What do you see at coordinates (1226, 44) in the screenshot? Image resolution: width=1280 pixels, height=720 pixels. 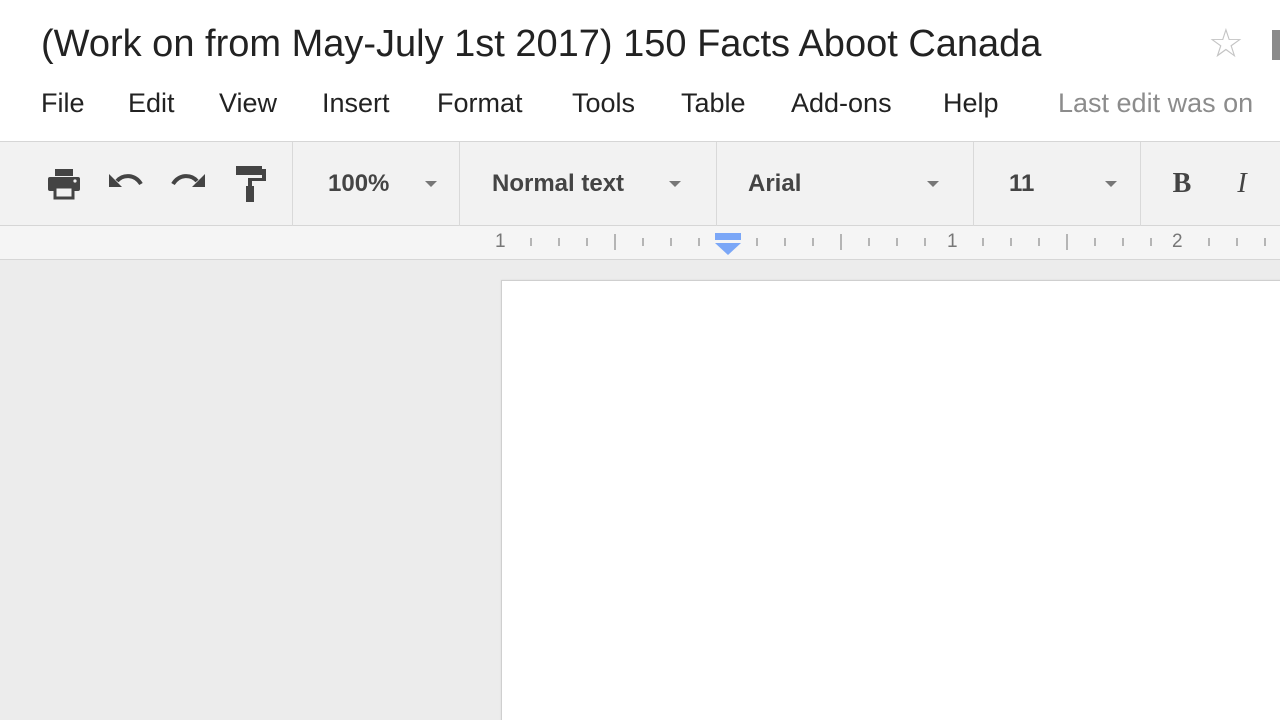 I see `star-icon: ☆` at bounding box center [1226, 44].